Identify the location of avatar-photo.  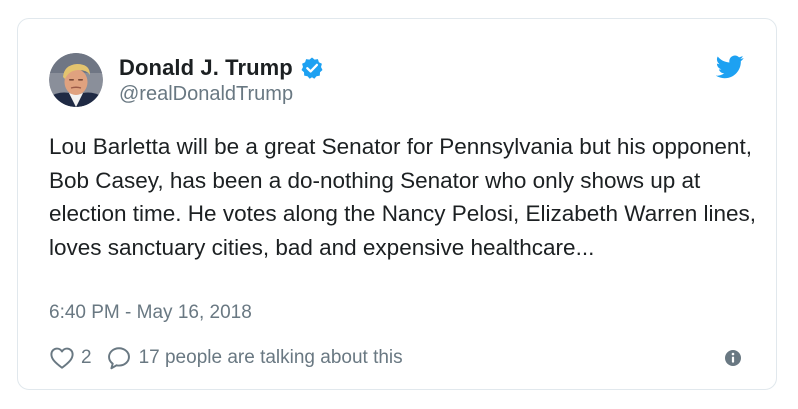
(76, 80).